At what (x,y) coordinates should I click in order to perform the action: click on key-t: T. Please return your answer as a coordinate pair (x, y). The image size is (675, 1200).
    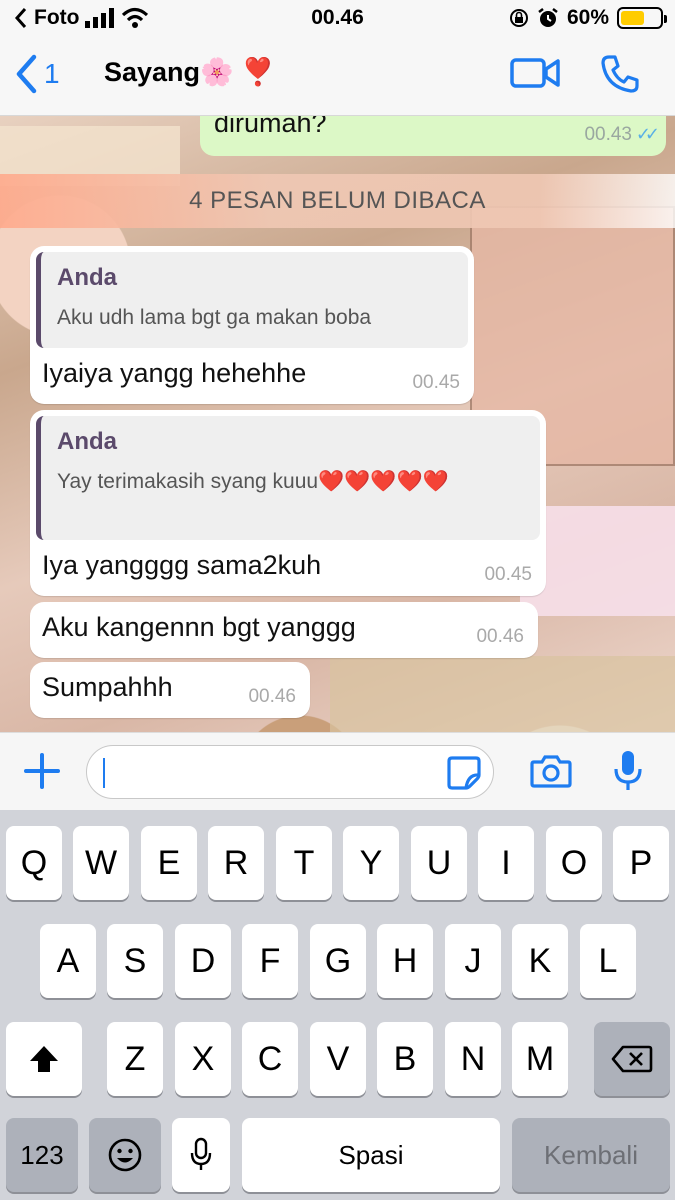
    Looking at the image, I should click on (304, 863).